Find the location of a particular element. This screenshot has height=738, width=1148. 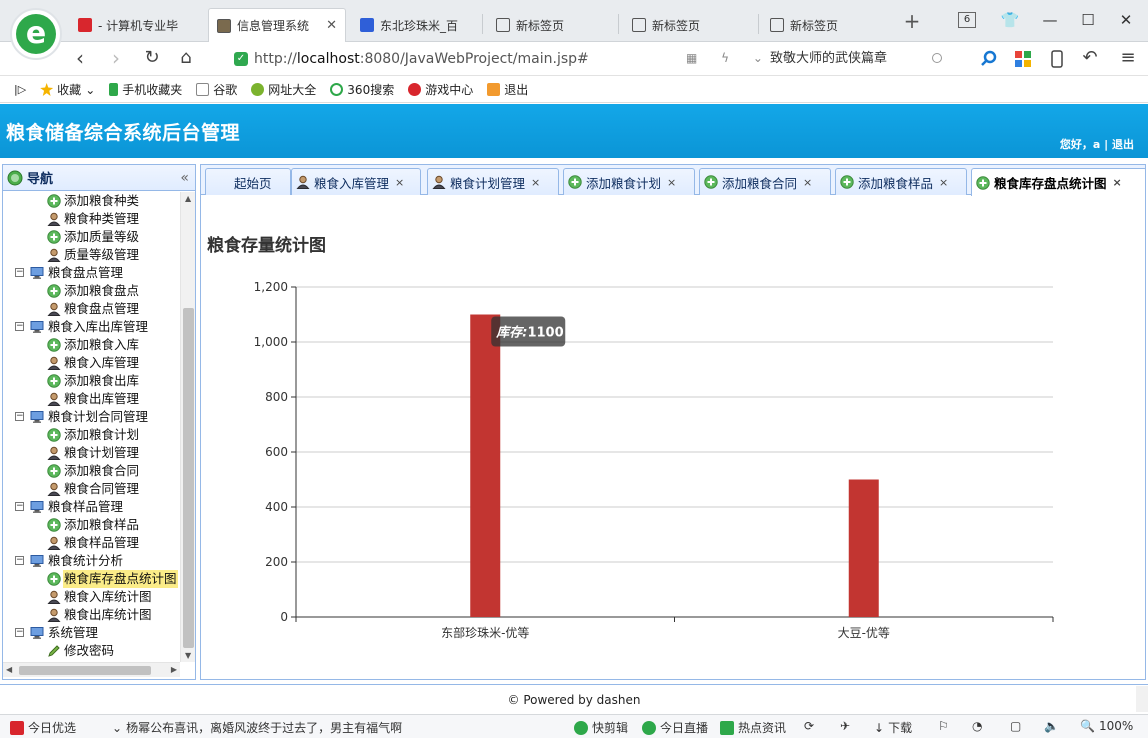

undo-icon: ↶ is located at coordinates (1090, 59).